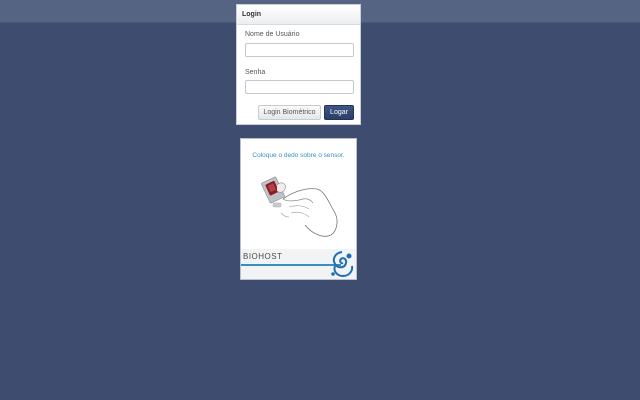  What do you see at coordinates (342, 264) in the screenshot?
I see `swirl-logo-icon` at bounding box center [342, 264].